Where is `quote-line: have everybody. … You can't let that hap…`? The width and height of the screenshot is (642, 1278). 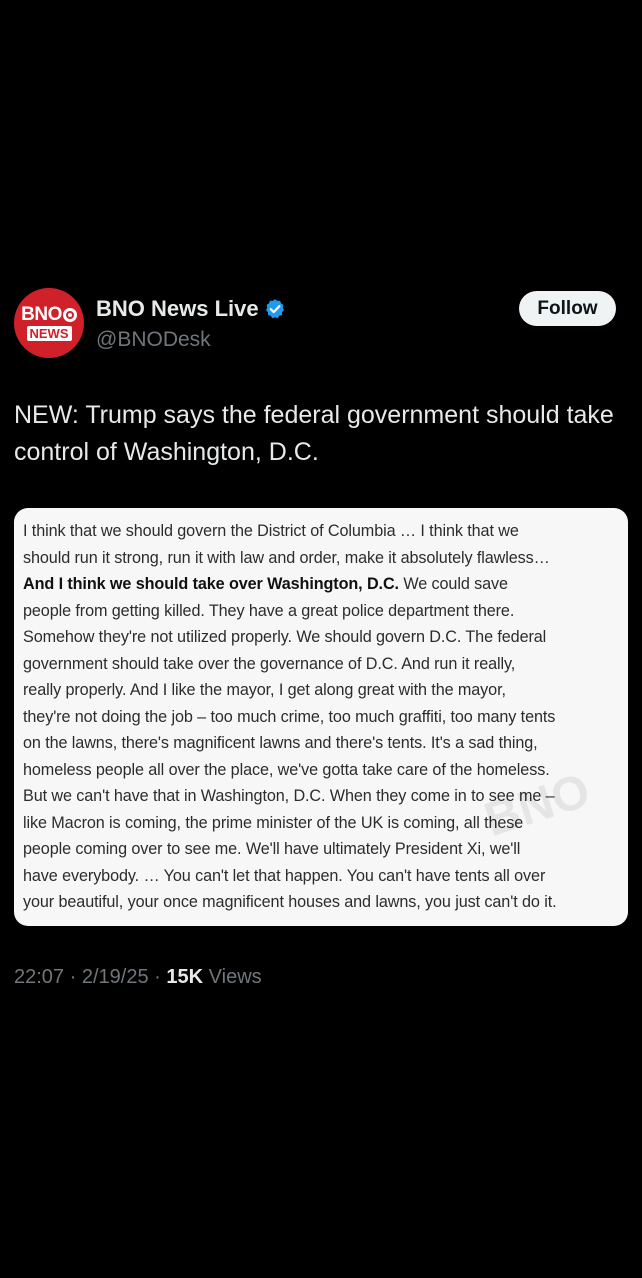
quote-line: have everybody. … You can't let that hap… is located at coordinates (284, 875).